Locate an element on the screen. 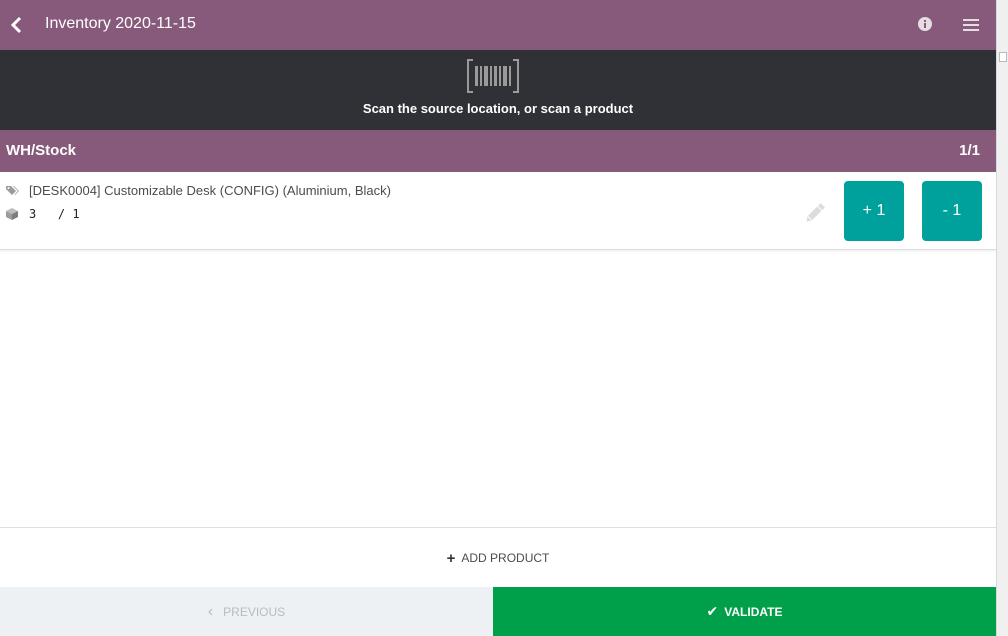 Image resolution: width=1008 pixels, height=636 pixels. top-bar: Inventory 2020-11-15 is located at coordinates (498, 25).